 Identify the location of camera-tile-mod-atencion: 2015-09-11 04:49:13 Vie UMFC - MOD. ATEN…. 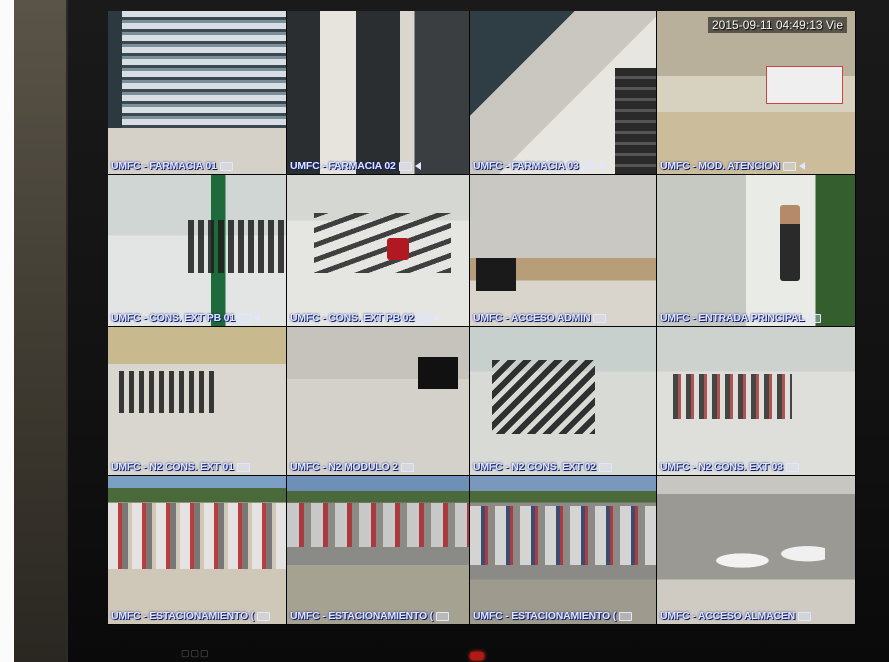
(756, 92).